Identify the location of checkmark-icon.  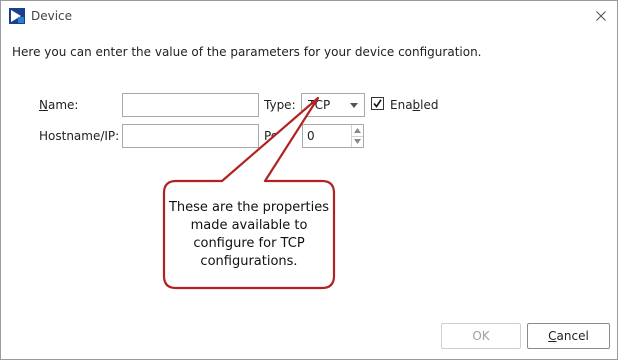
(377, 103).